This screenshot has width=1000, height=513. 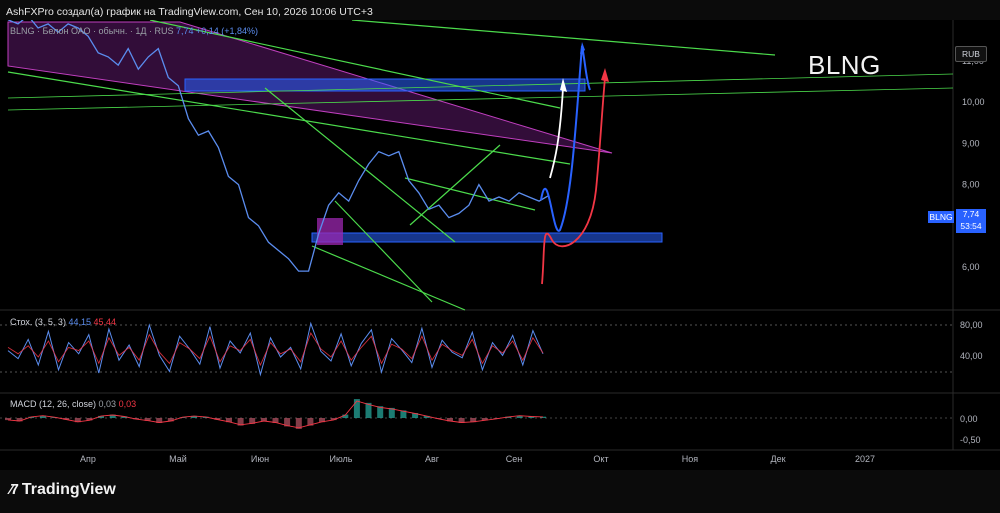 What do you see at coordinates (971, 185) in the screenshot?
I see `price-tick-label: 8,00` at bounding box center [971, 185].